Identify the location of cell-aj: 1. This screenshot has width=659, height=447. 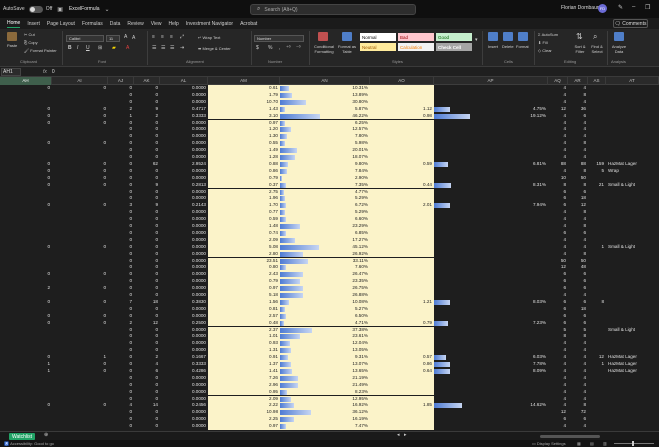
(121, 116).